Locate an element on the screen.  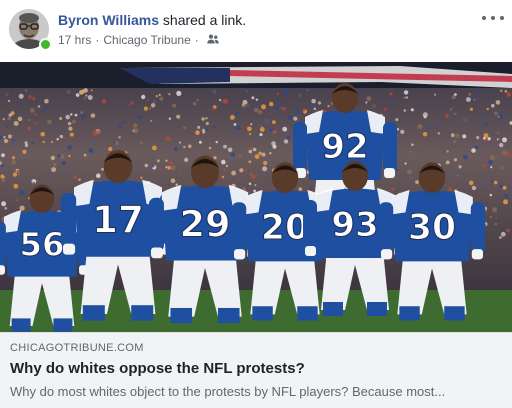
post-header-text: Byron Williams shared a link. is located at coordinates (152, 20).